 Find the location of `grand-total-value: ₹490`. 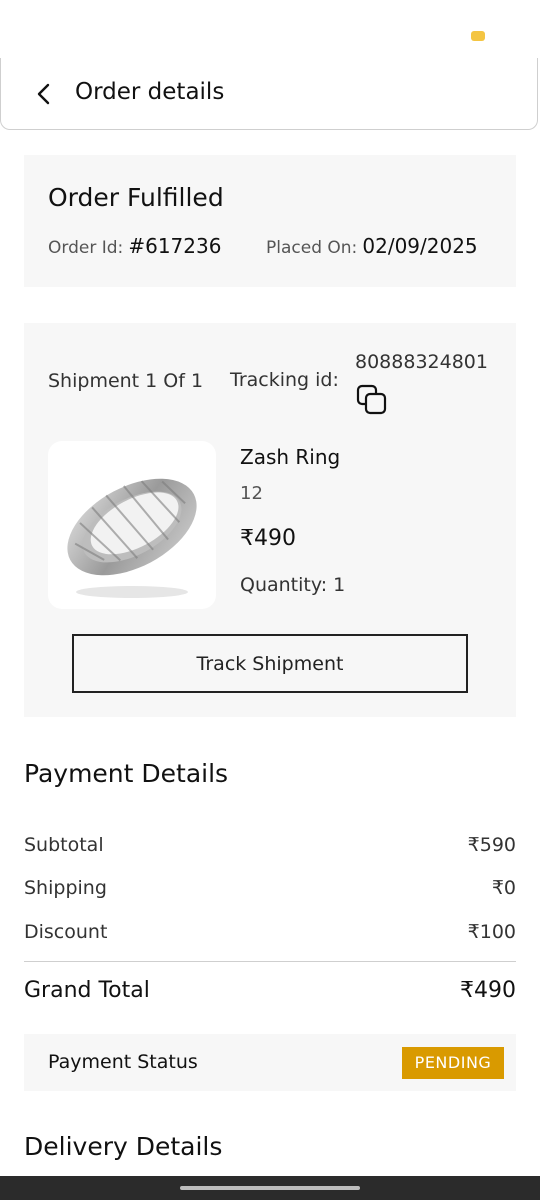

grand-total-value: ₹490 is located at coordinates (488, 990).